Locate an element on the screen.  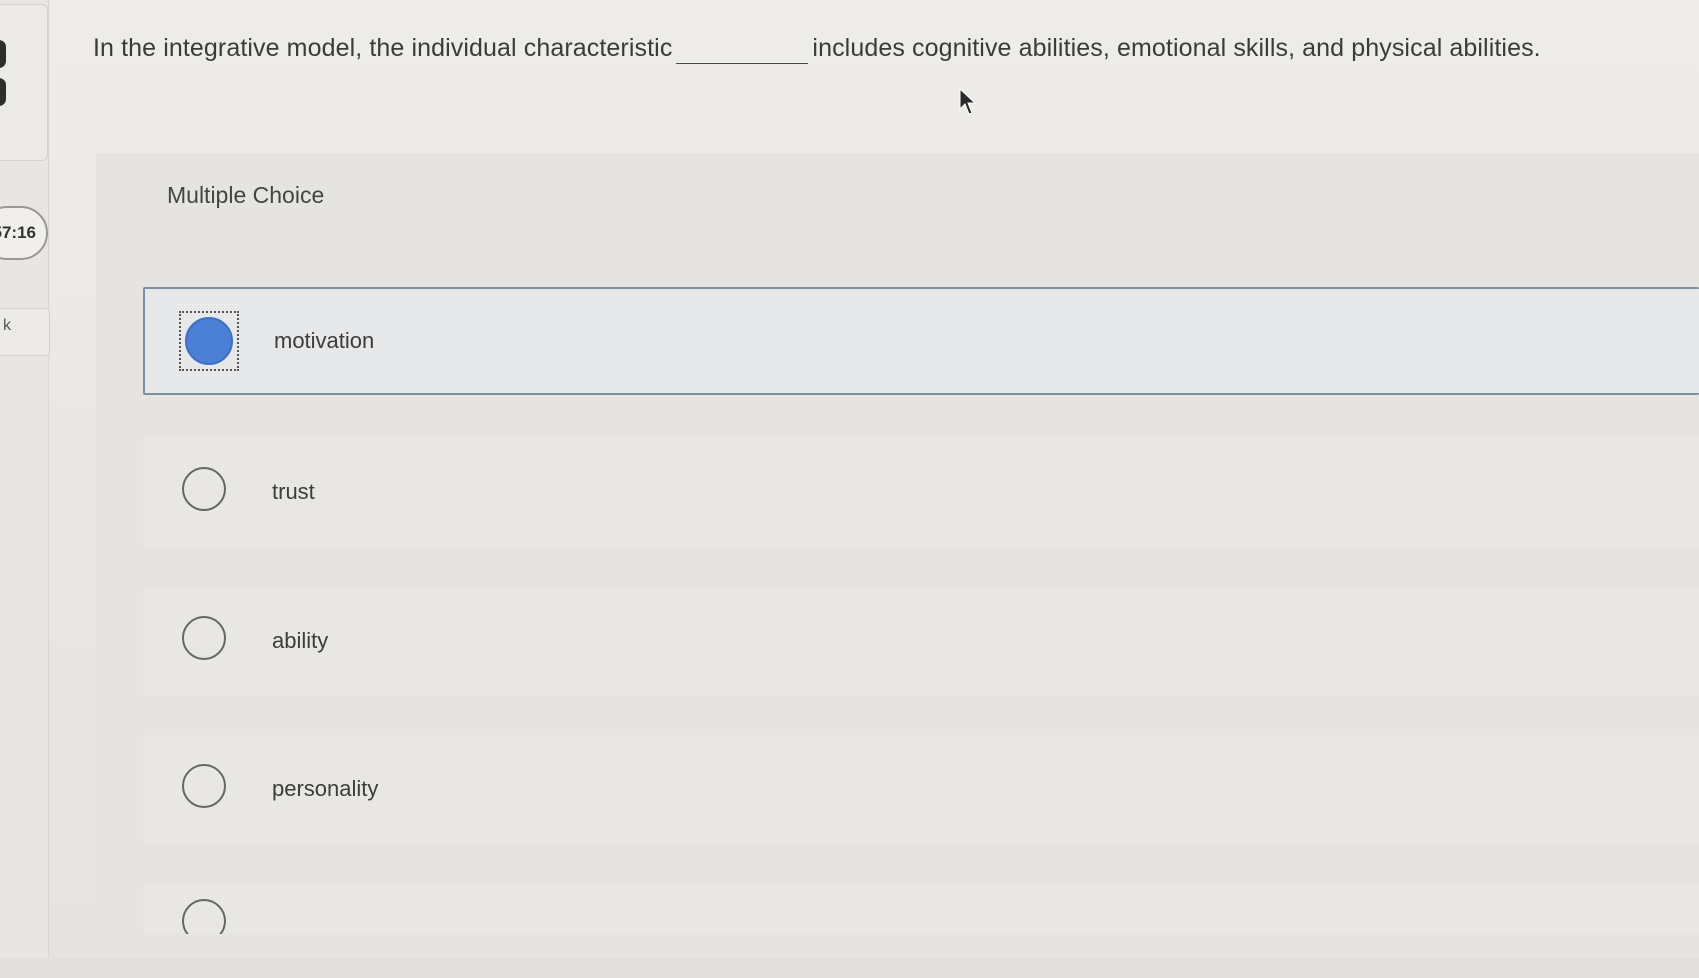
option-ability: ability is located at coordinates (921, 641).